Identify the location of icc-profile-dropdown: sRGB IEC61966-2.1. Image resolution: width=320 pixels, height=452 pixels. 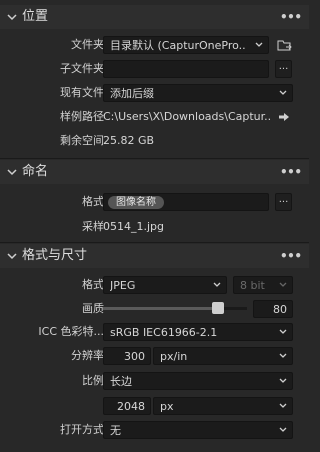
(198, 332).